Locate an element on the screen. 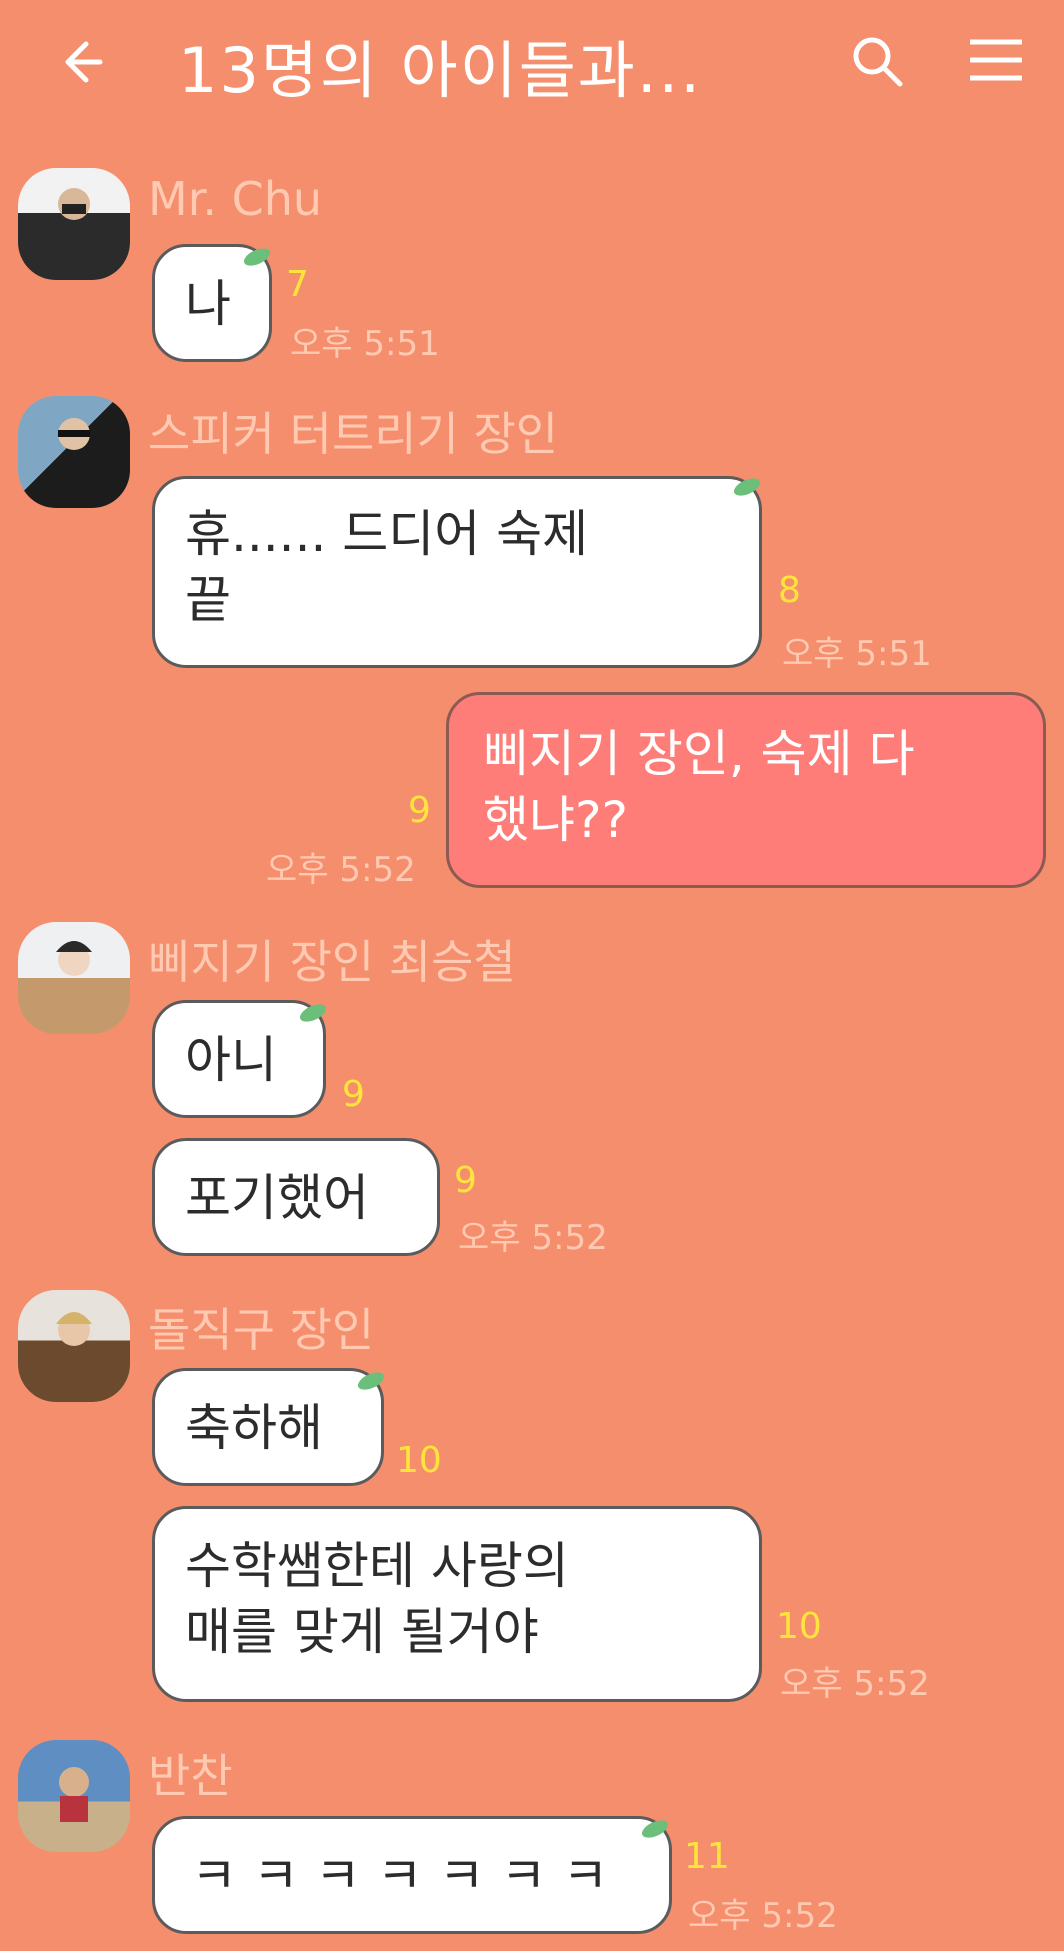  message-text: ㅋ ㅋ ㅋ ㅋ ㅋ ㅋ ㅋ is located at coordinates (400, 1876).